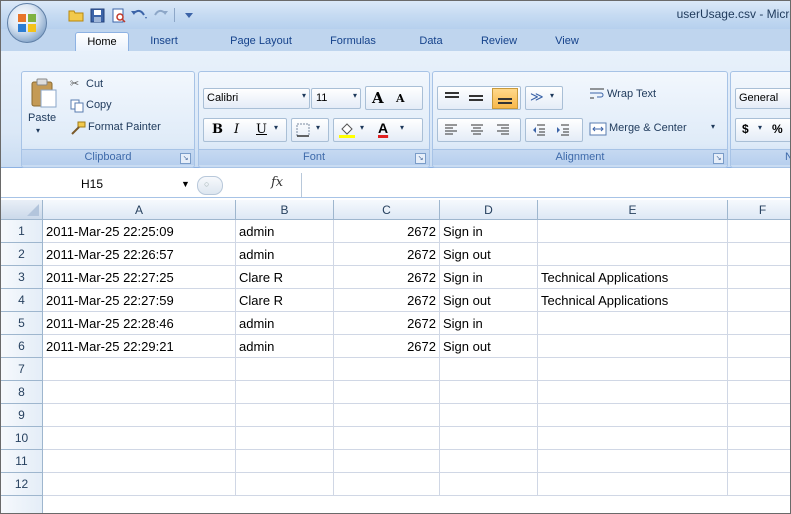  What do you see at coordinates (347, 130) in the screenshot?
I see `fill-color-icon` at bounding box center [347, 130].